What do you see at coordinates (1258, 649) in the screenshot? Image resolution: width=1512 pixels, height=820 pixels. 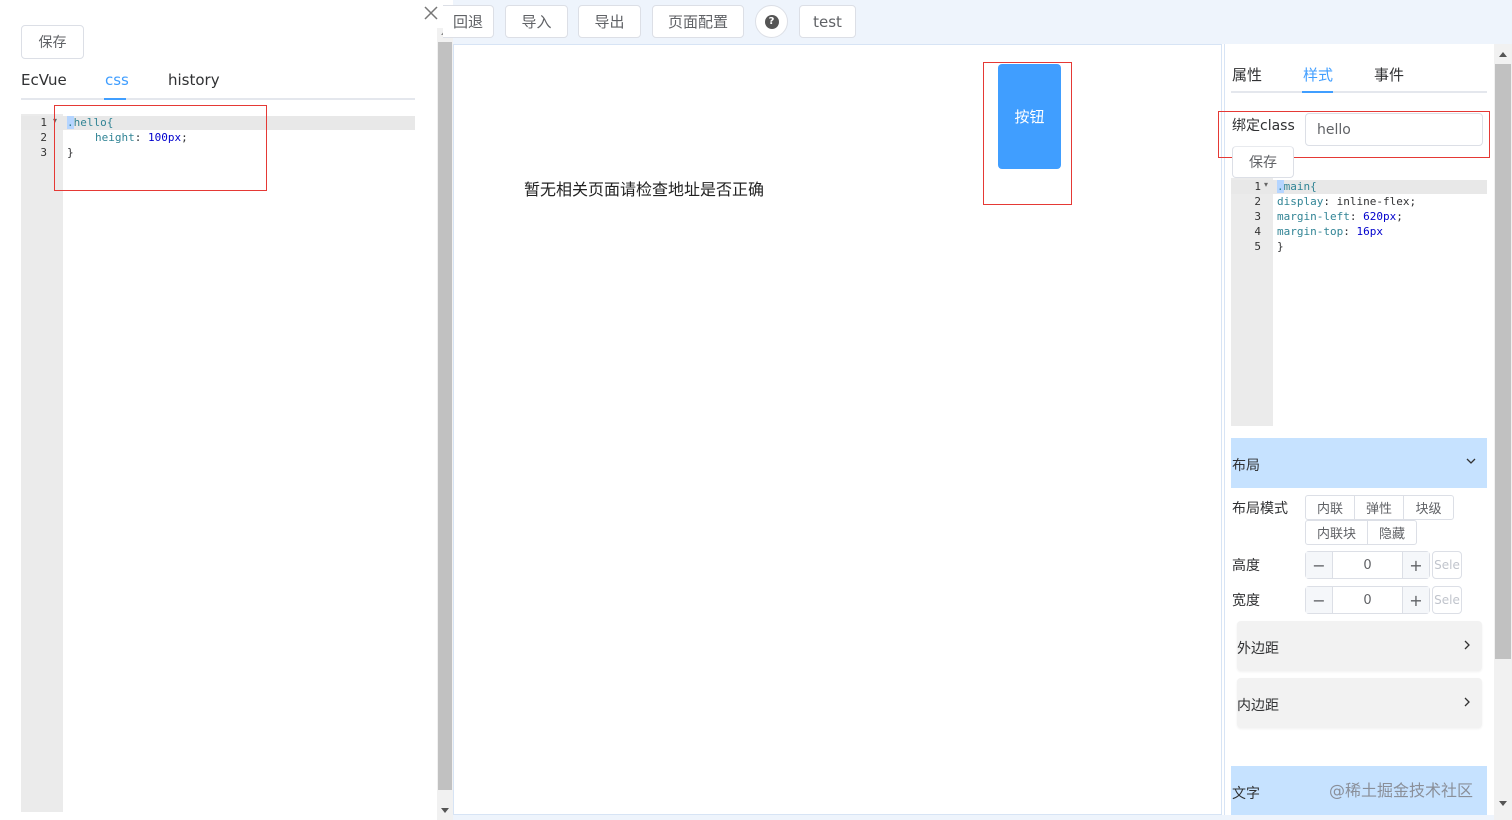 I see `margin-label: 外边距` at bounding box center [1258, 649].